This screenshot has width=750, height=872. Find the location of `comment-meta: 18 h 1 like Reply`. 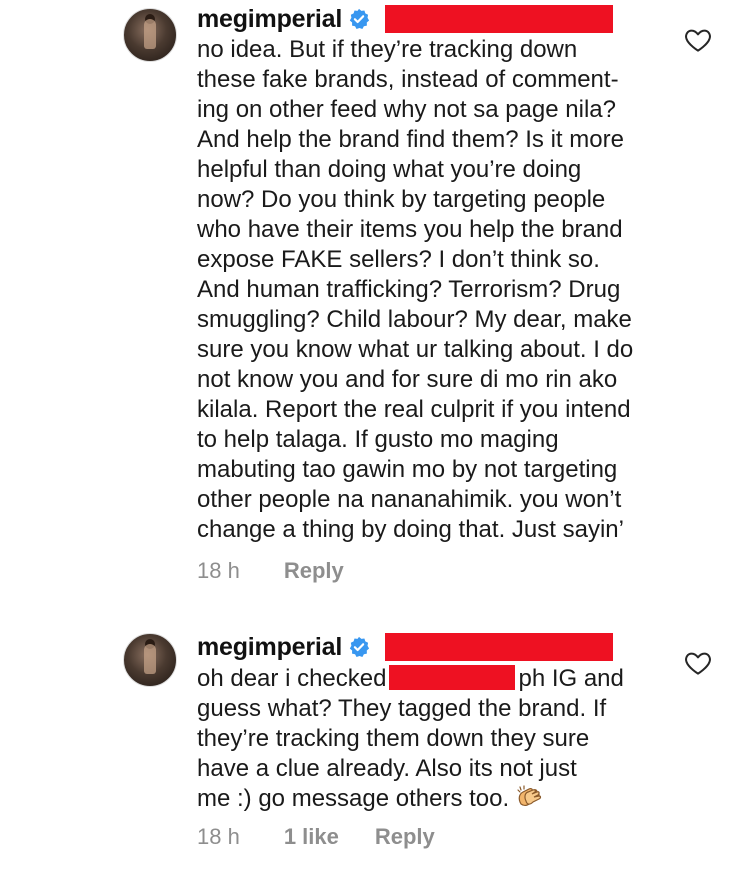

comment-meta: 18 h 1 like Reply is located at coordinates (316, 837).